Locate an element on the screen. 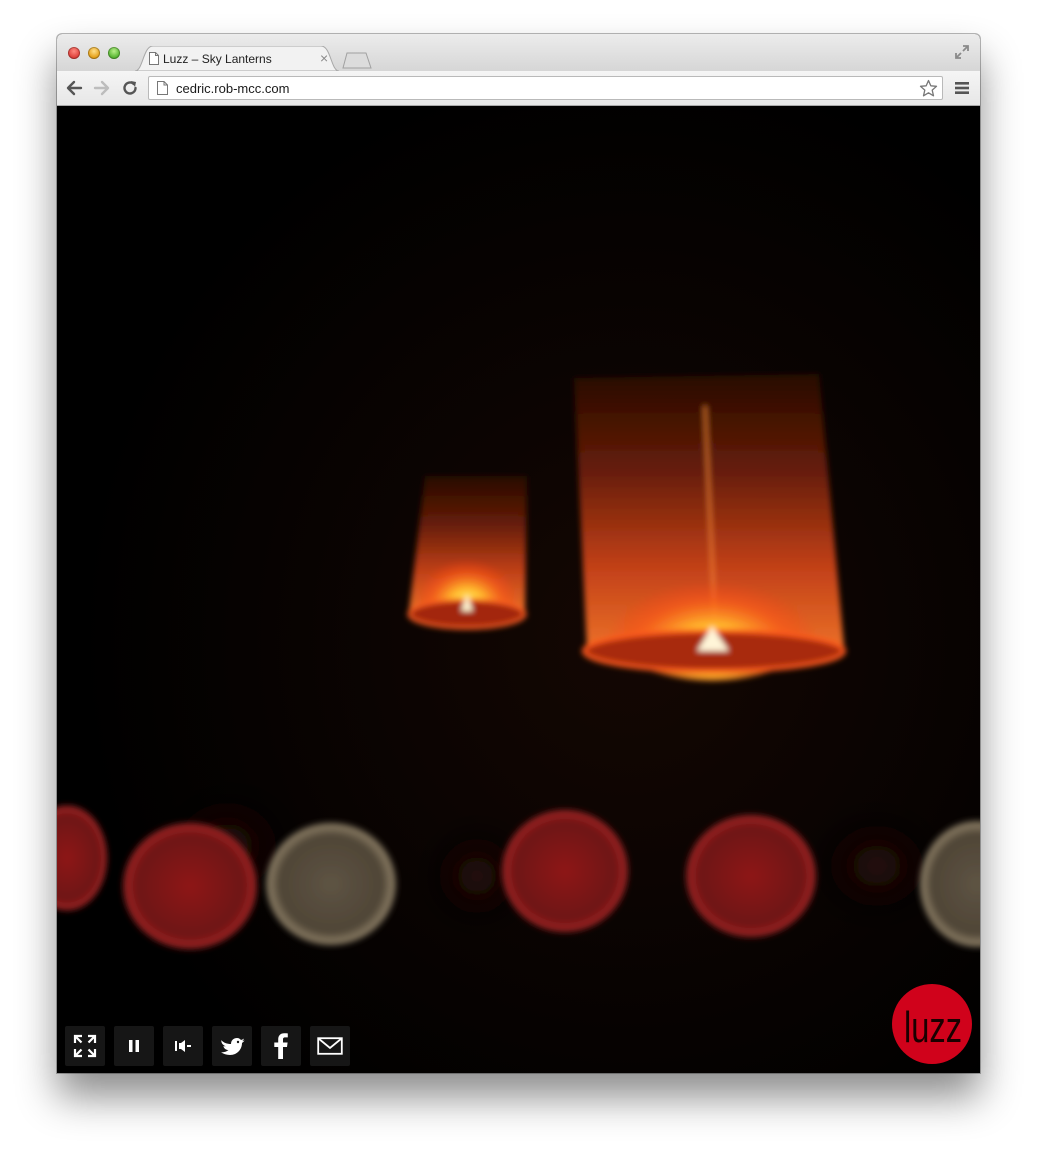  tab-title: Luzz – Sky Lanterns is located at coordinates (217, 59).